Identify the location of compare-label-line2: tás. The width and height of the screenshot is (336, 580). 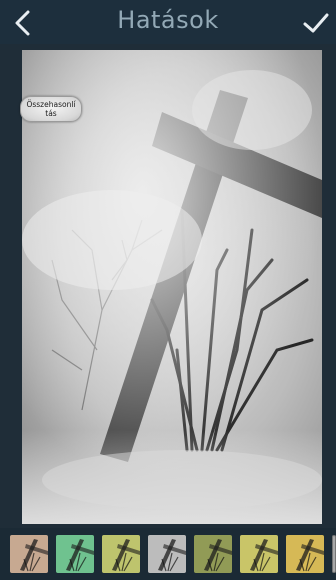
(51, 113).